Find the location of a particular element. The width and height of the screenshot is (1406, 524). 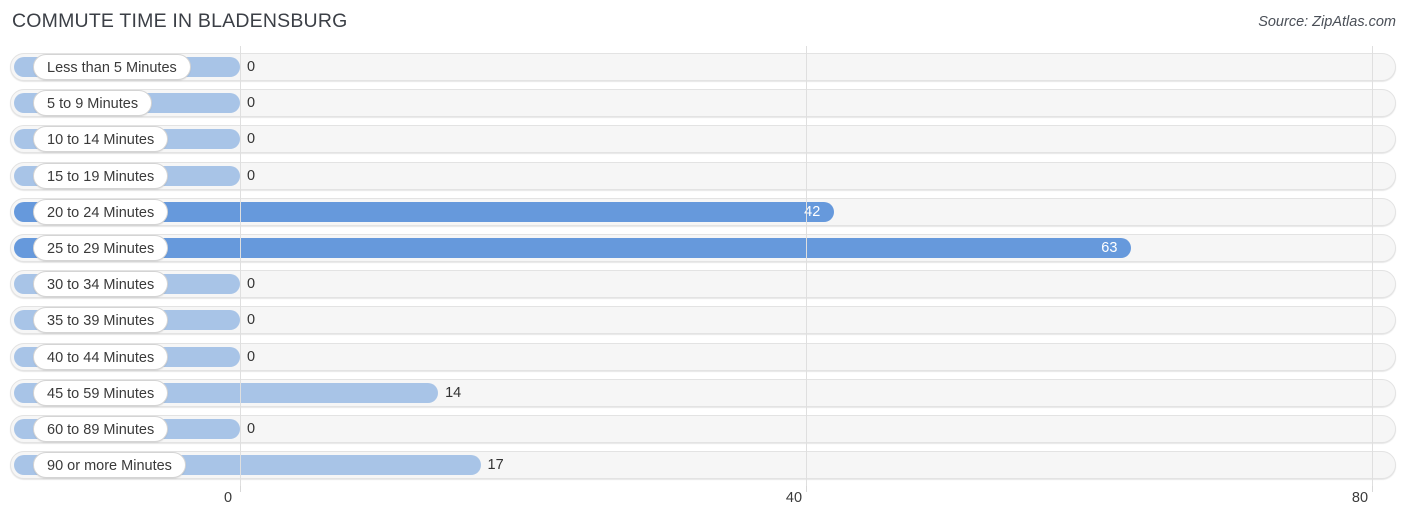

chart-row: 14 45 to 59 Minutes is located at coordinates (703, 392).